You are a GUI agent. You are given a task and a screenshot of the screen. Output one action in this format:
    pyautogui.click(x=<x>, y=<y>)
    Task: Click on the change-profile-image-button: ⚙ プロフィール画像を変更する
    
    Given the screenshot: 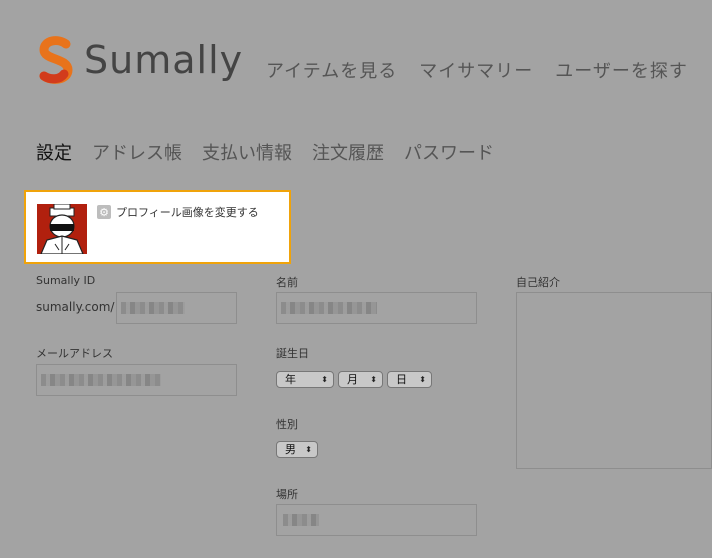 What is the action you would take?
    pyautogui.click(x=178, y=212)
    